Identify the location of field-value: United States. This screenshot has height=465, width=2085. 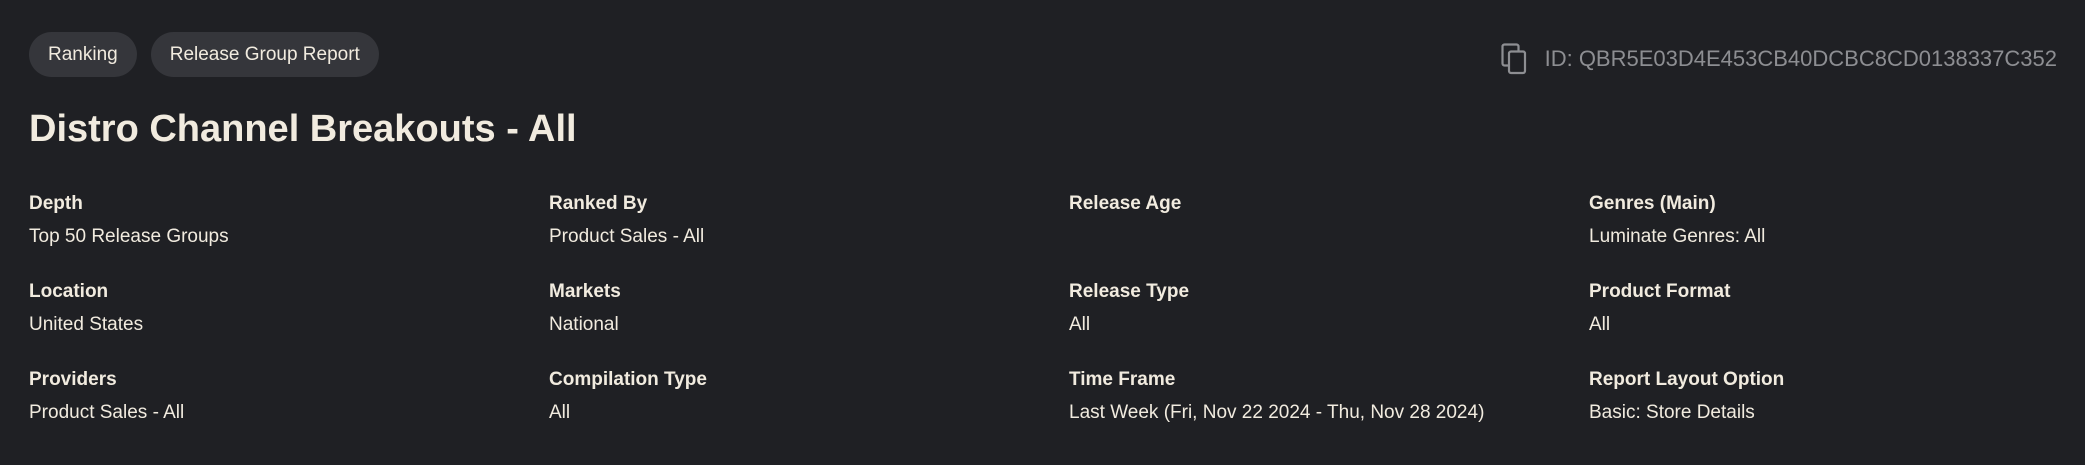
(86, 324).